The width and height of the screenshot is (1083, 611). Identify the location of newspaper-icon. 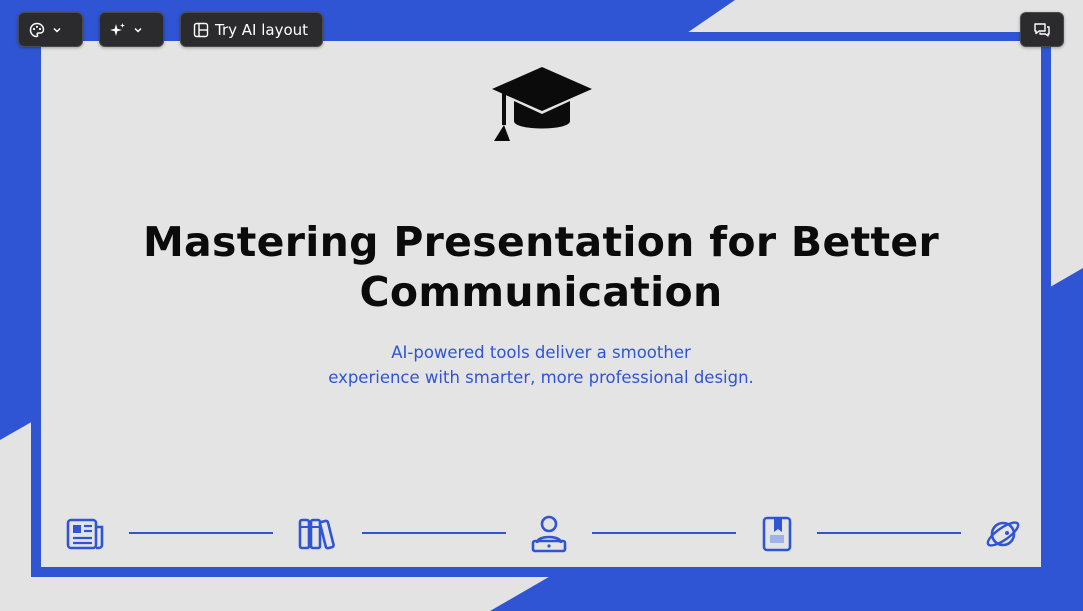
(85, 534).